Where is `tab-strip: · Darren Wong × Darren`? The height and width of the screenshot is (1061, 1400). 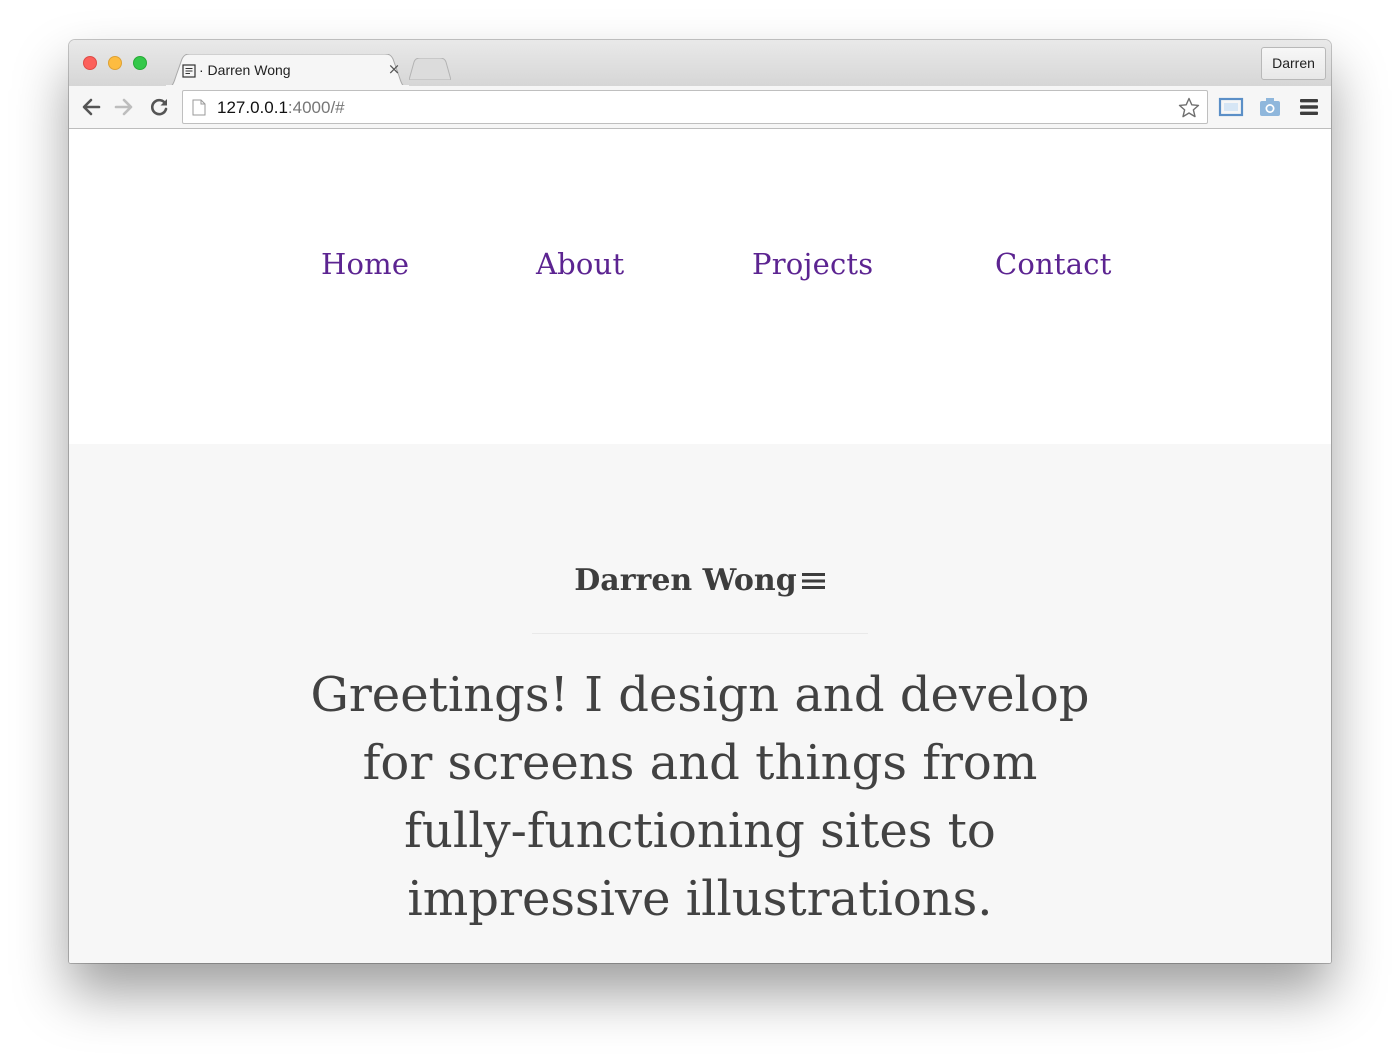 tab-strip: · Darren Wong × Darren is located at coordinates (700, 63).